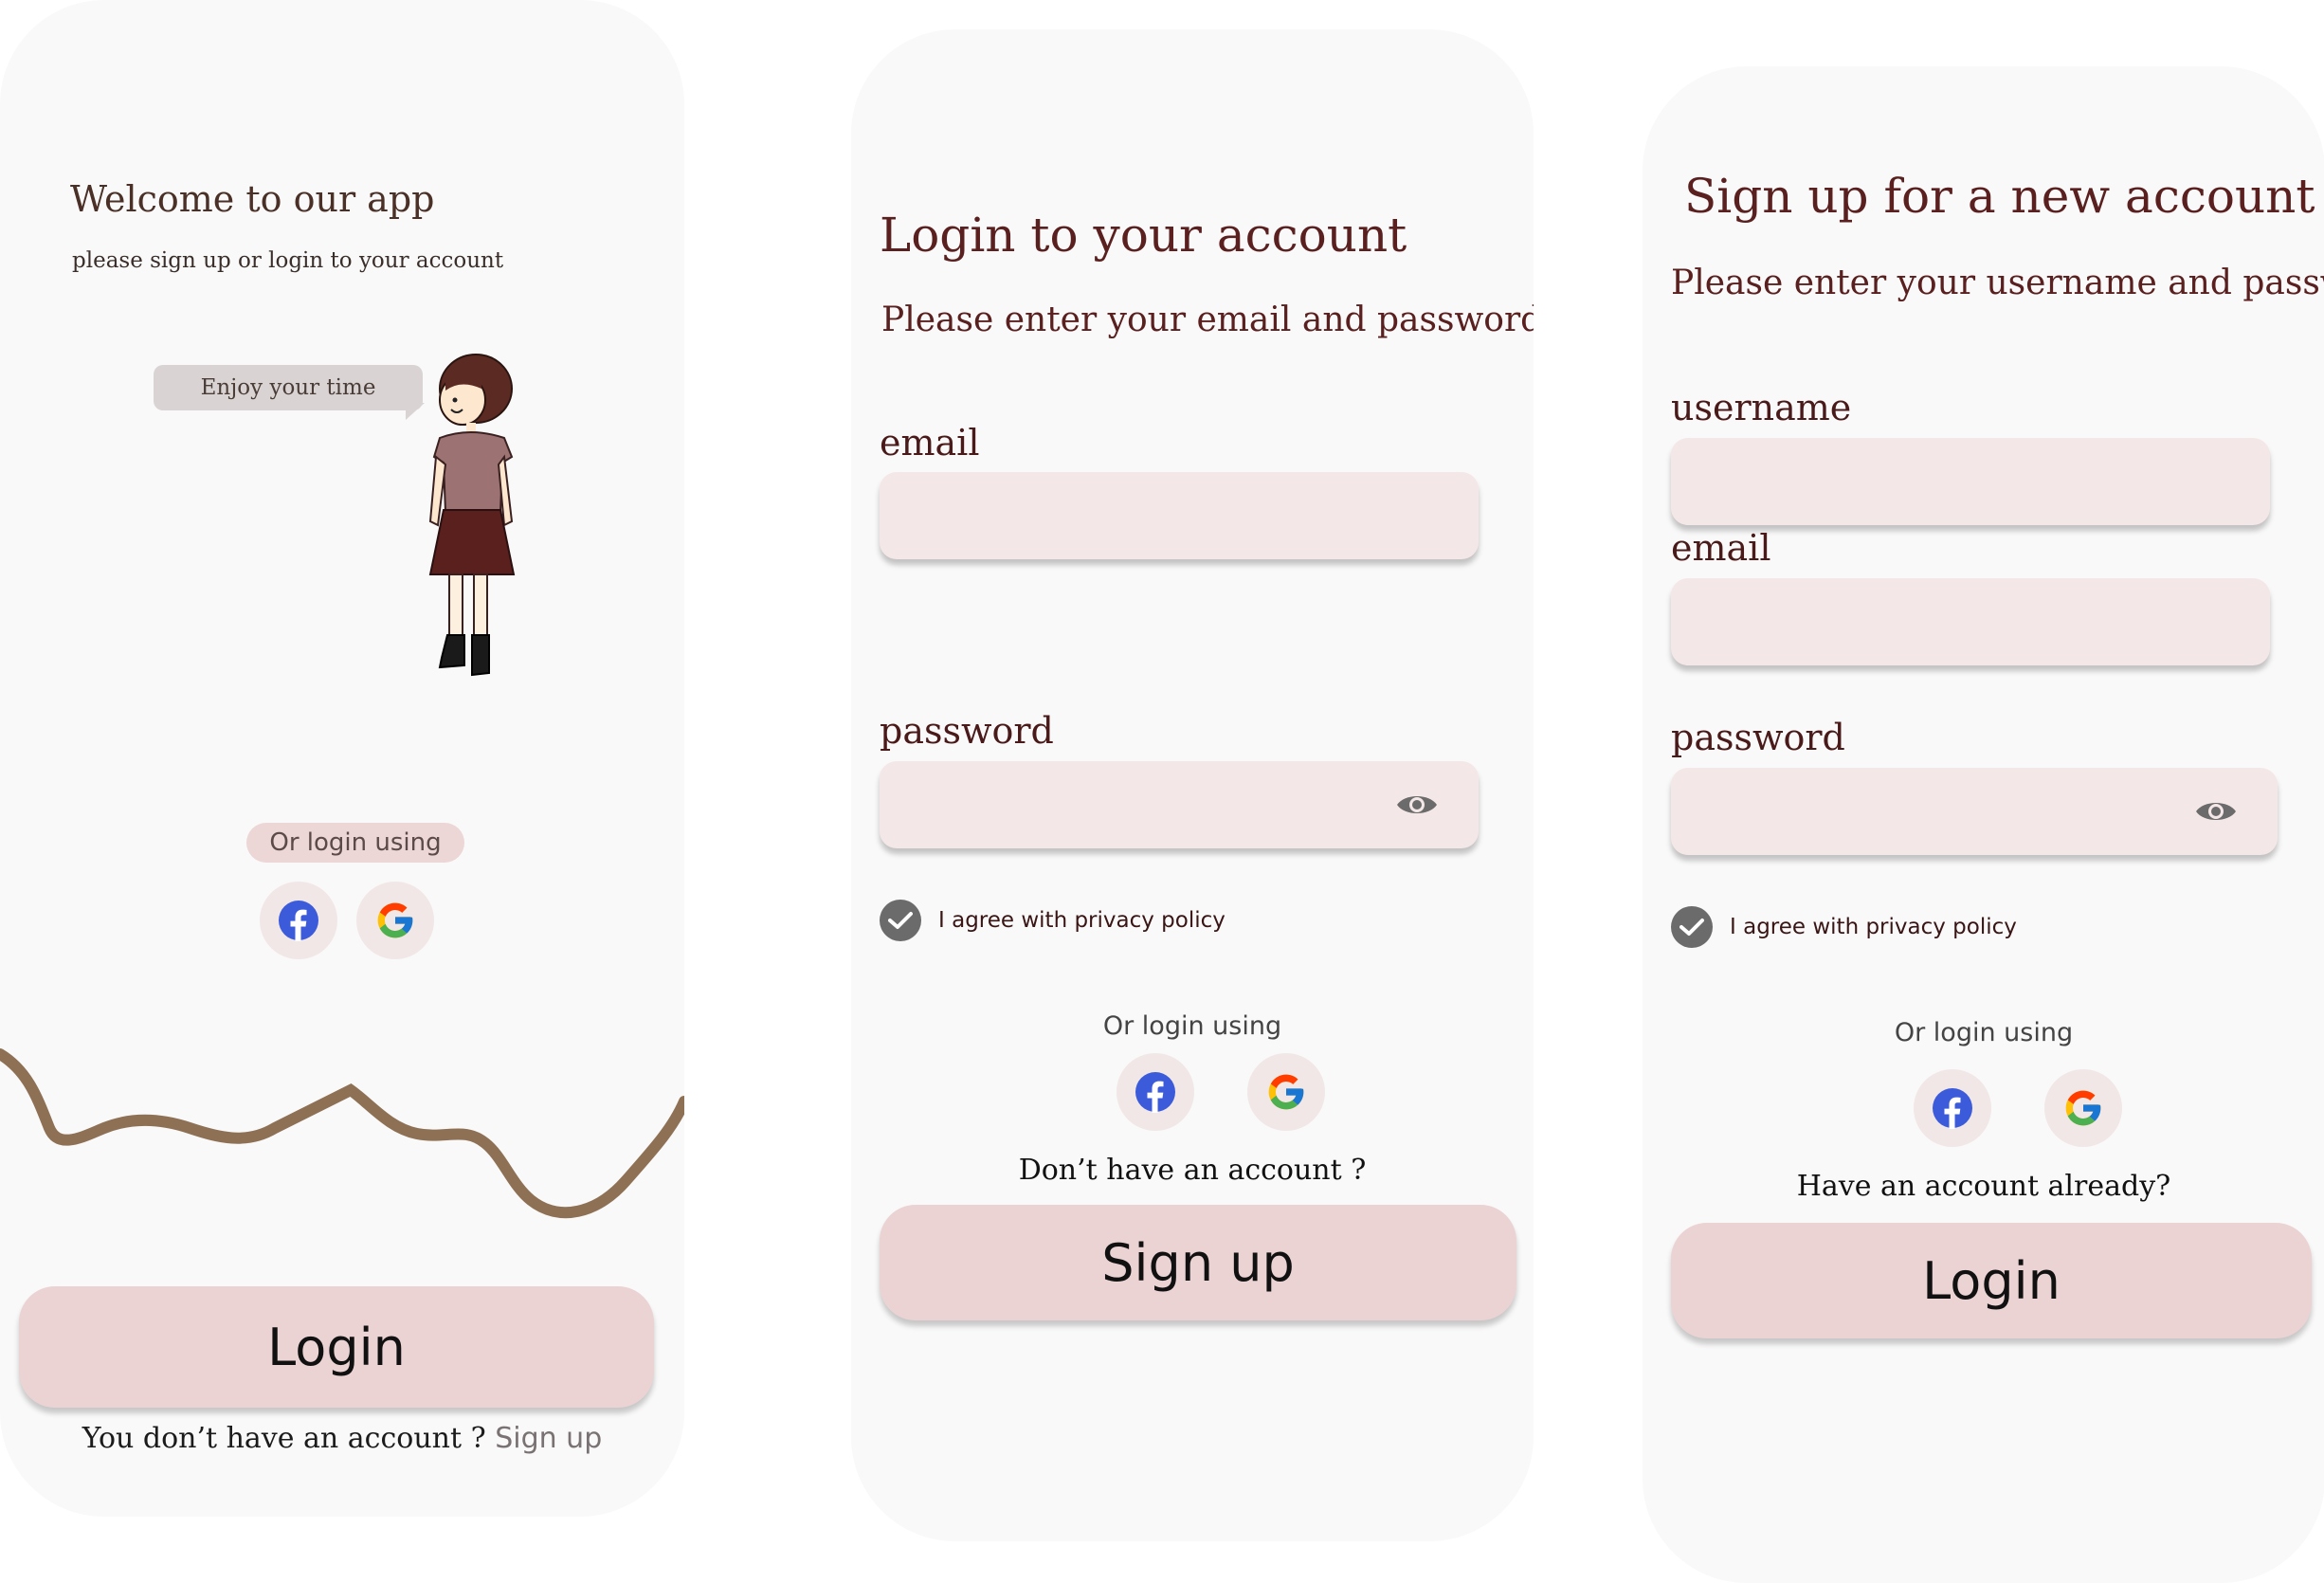 The height and width of the screenshot is (1583, 2324). Describe the element at coordinates (1971, 481) in the screenshot. I see `username-field` at that location.